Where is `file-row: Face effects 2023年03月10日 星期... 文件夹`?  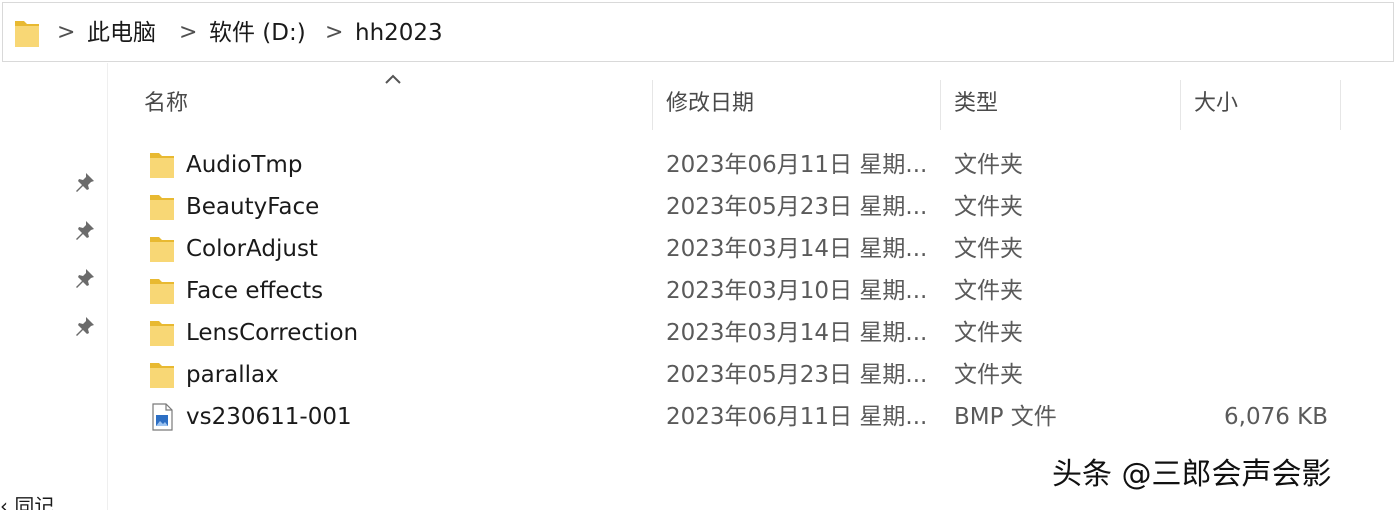 file-row: Face effects 2023年03月10日 星期... 文件夹 is located at coordinates (735, 291).